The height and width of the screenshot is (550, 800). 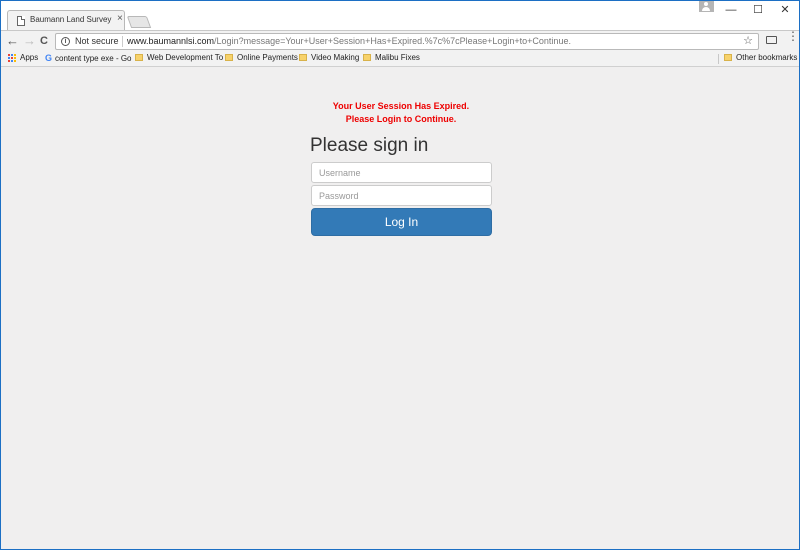 I want to click on bookmark-label: Malibu Fixes, so click(x=397, y=57).